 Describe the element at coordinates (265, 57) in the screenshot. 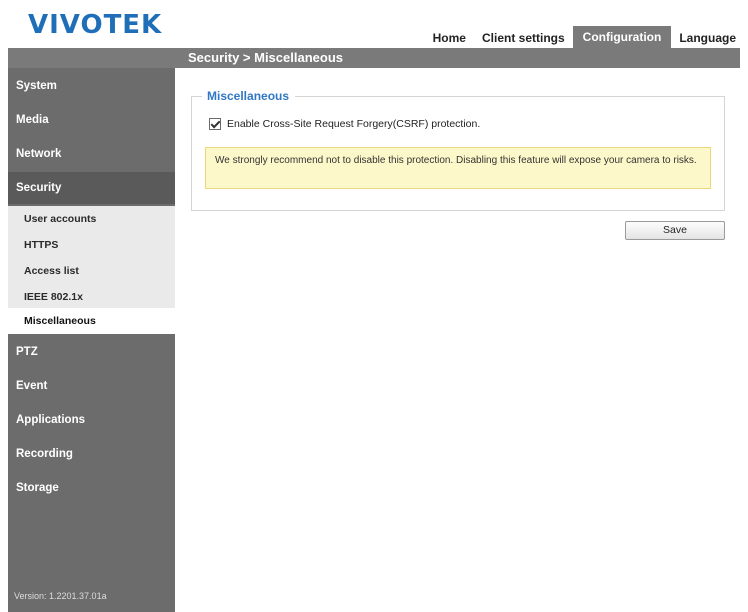

I see `breadcrumb: Security > Miscellaneous` at that location.